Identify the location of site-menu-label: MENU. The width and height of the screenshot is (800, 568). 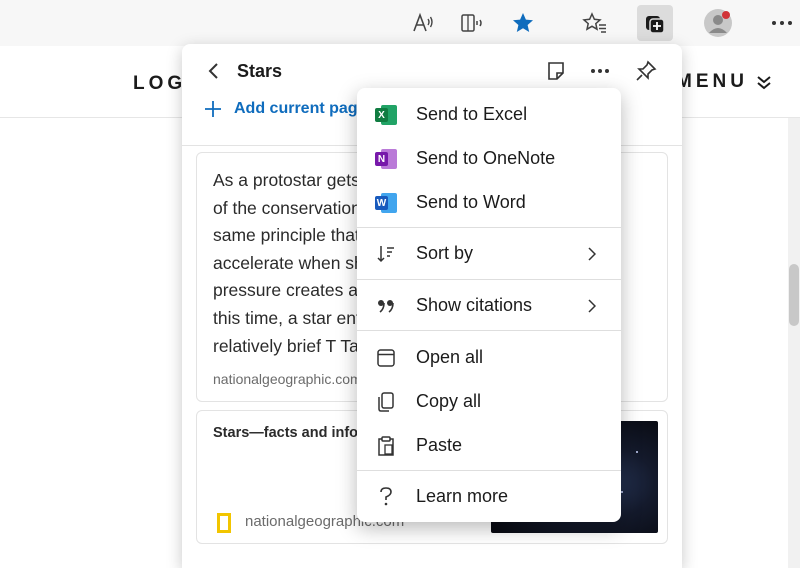
(712, 81).